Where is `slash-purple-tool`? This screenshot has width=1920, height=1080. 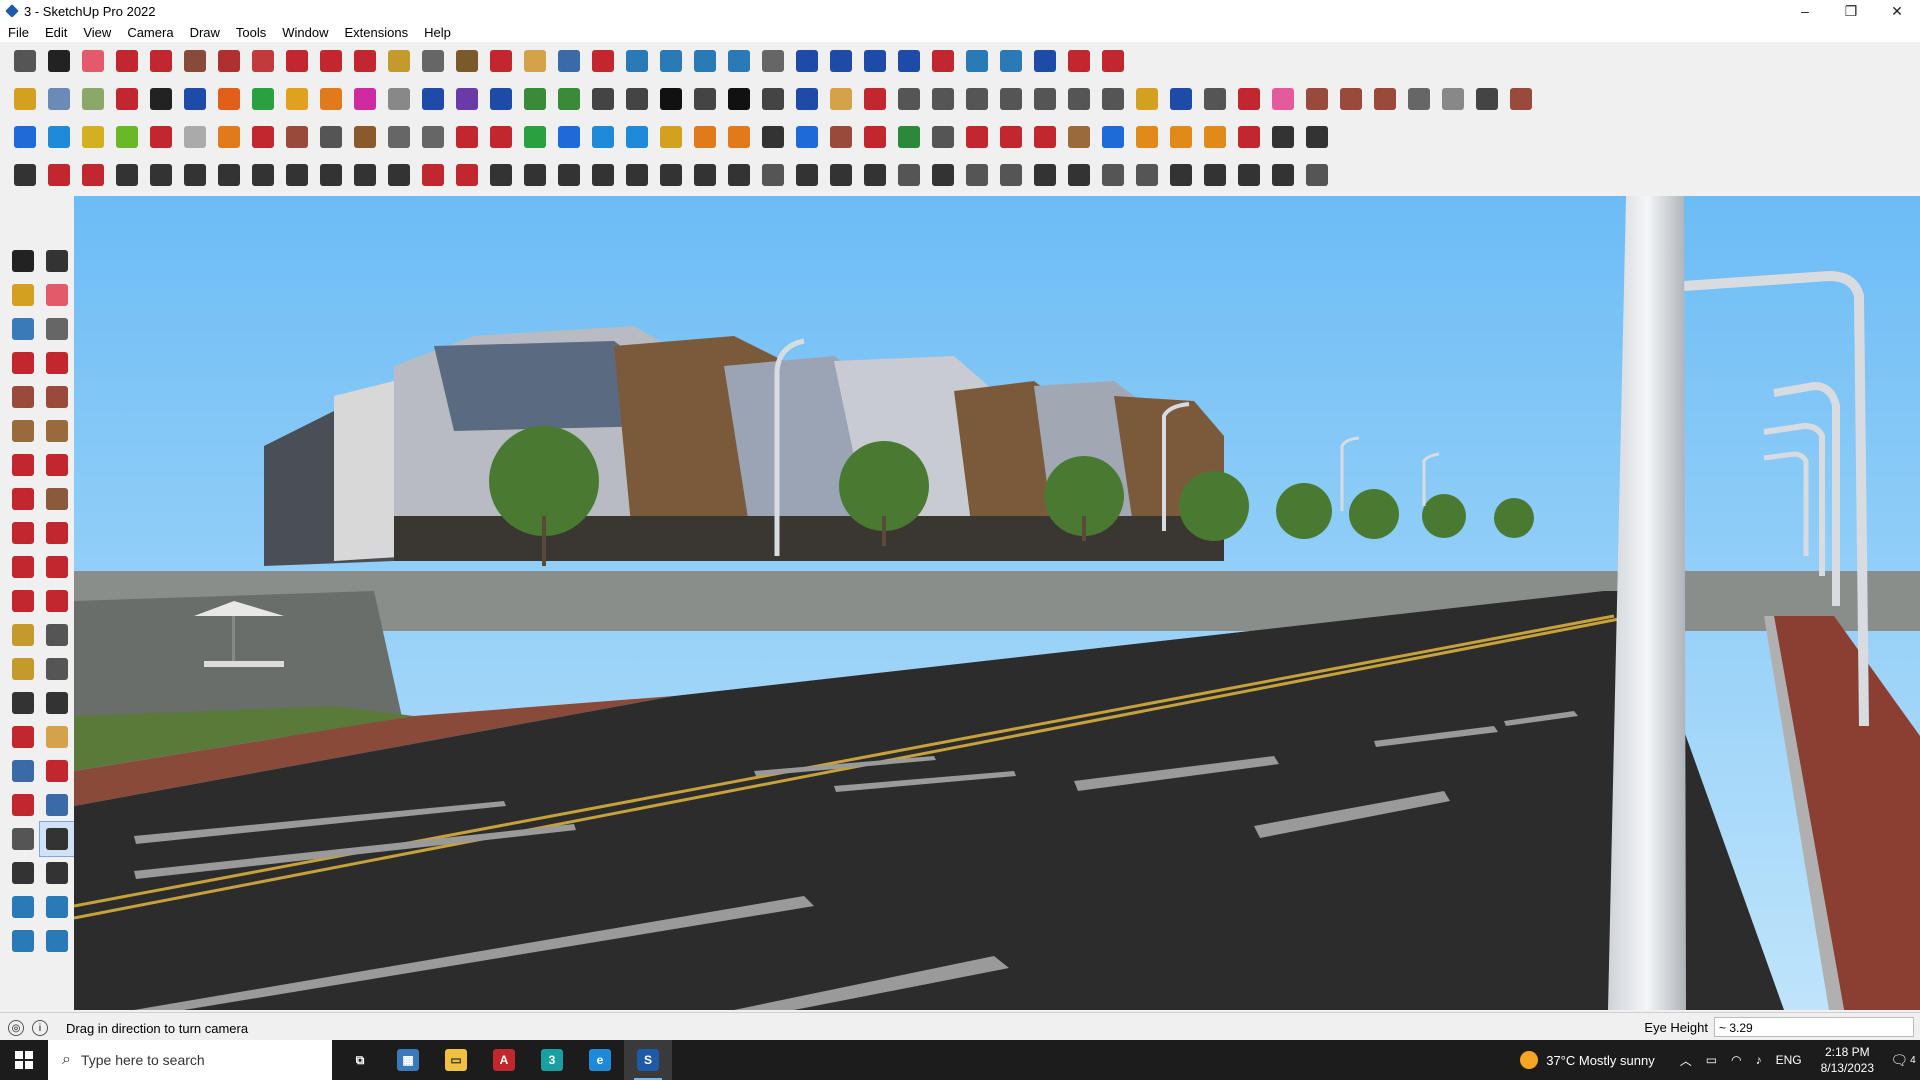
slash-purple-tool is located at coordinates (467, 99).